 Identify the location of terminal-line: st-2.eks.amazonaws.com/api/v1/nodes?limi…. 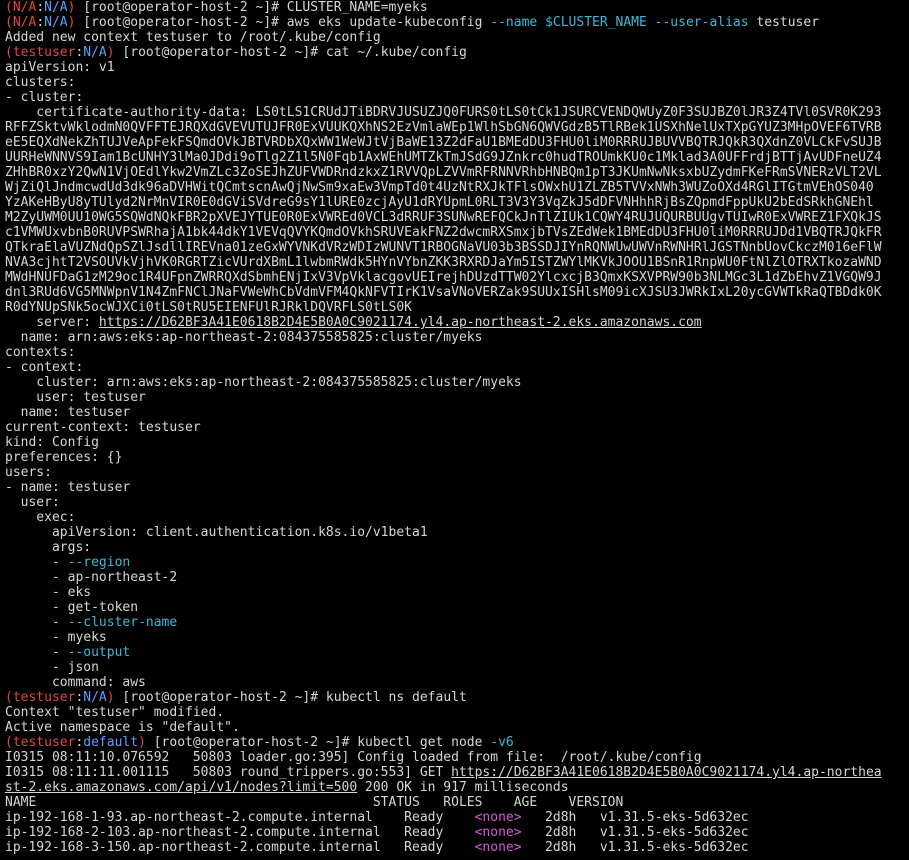
(457, 787).